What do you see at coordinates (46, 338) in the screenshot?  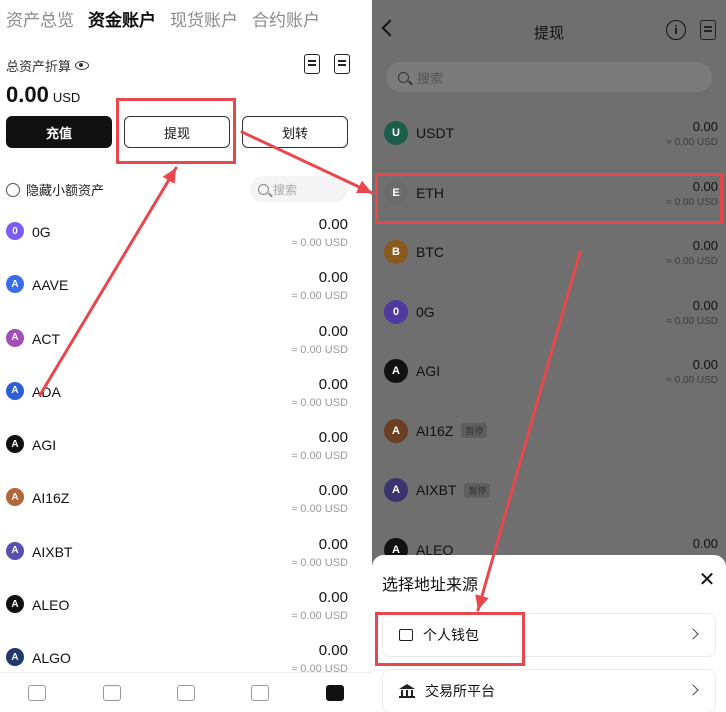 I see `asset-name: ACT` at bounding box center [46, 338].